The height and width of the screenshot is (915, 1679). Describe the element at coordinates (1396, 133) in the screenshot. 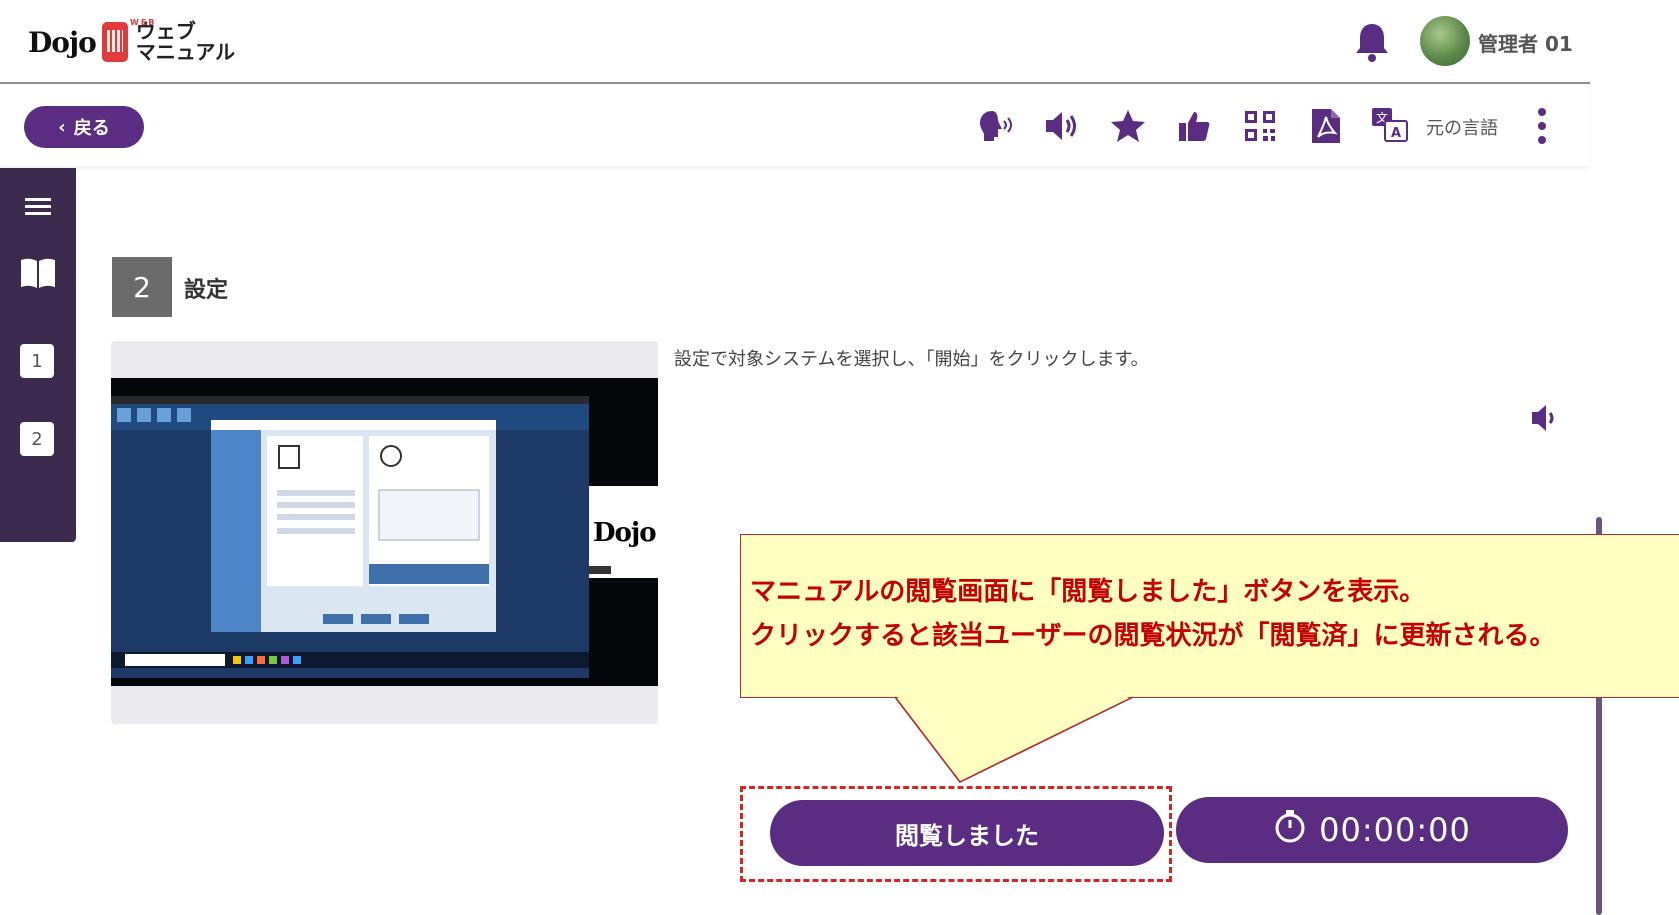

I see `svg-text: A` at that location.